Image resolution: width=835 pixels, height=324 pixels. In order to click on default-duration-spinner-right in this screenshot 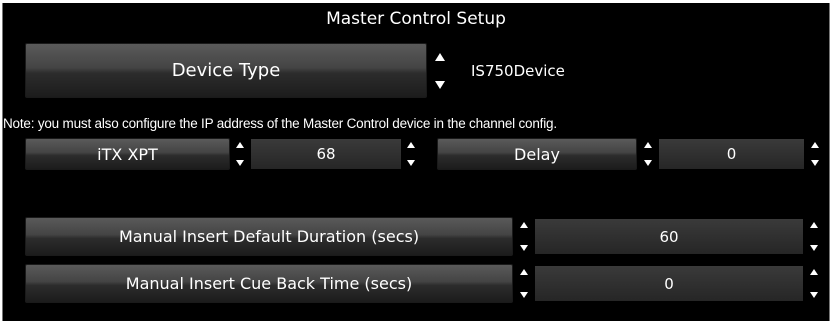, I will do `click(814, 236)`.